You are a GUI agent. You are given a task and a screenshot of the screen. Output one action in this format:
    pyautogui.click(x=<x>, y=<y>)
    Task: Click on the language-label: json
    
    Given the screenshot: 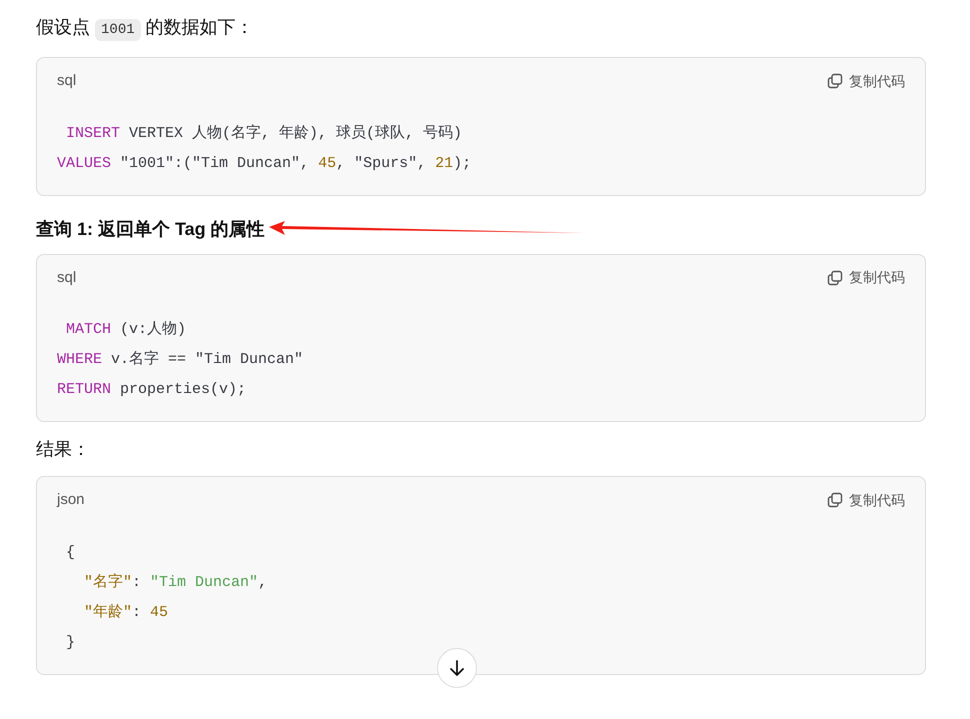 What is the action you would take?
    pyautogui.click(x=71, y=500)
    